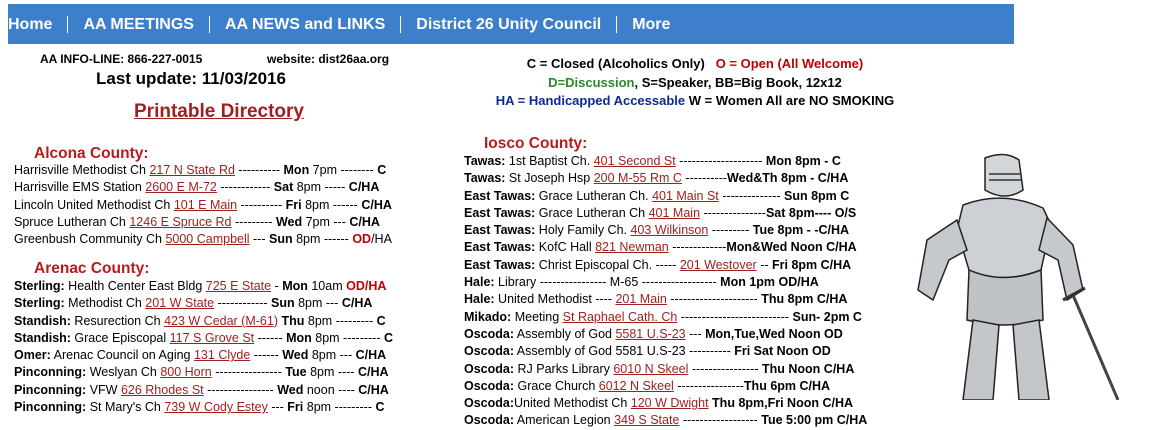 Image resolution: width=1162 pixels, height=430 pixels. I want to click on meeting-address-link: 349 S State, so click(646, 420).